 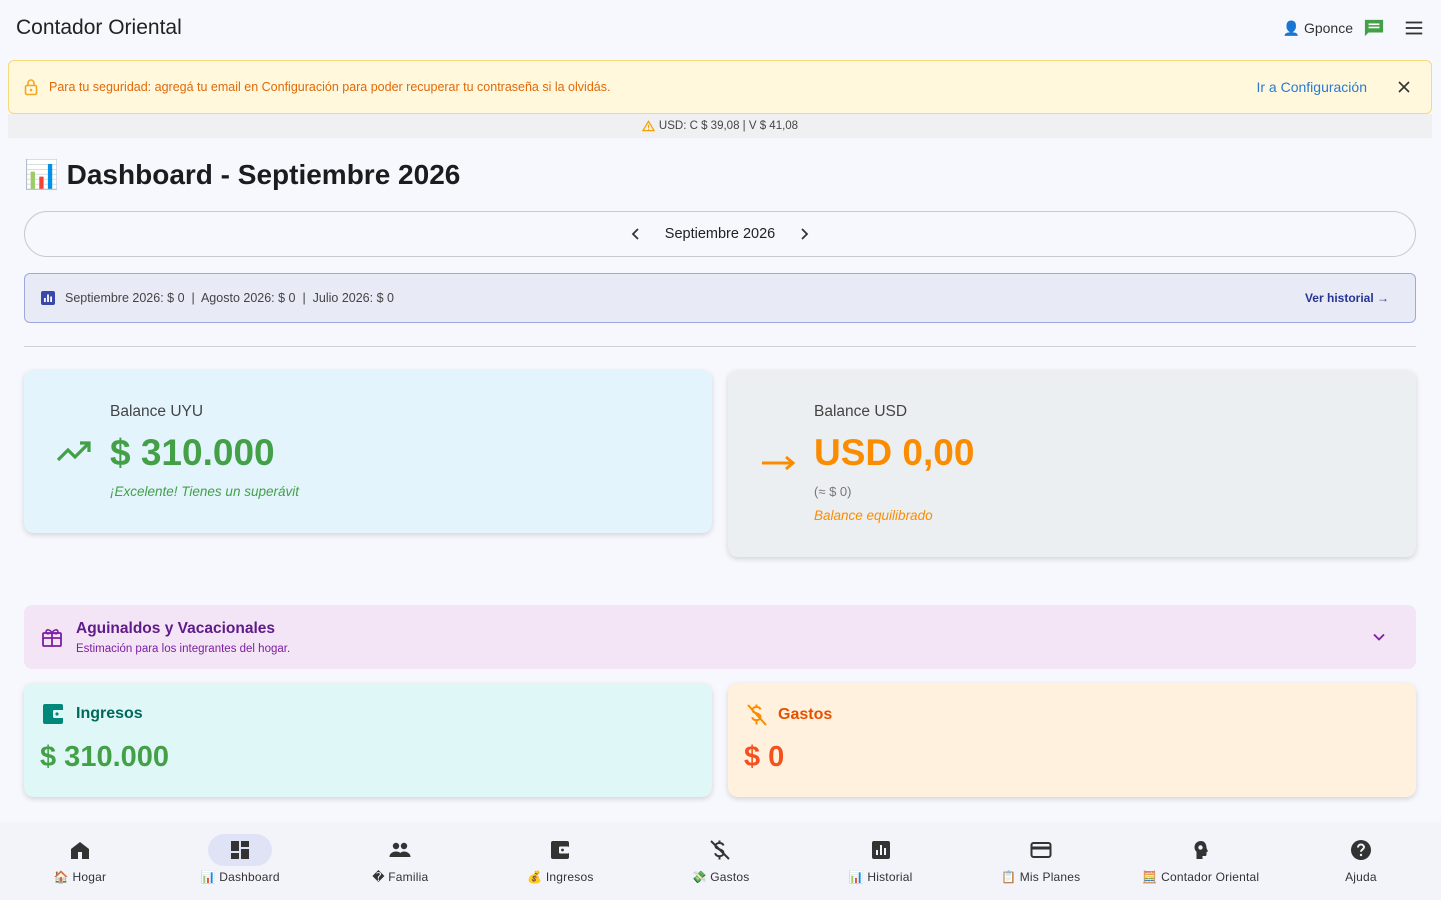 I want to click on nav-pill-active, so click(x=240, y=850).